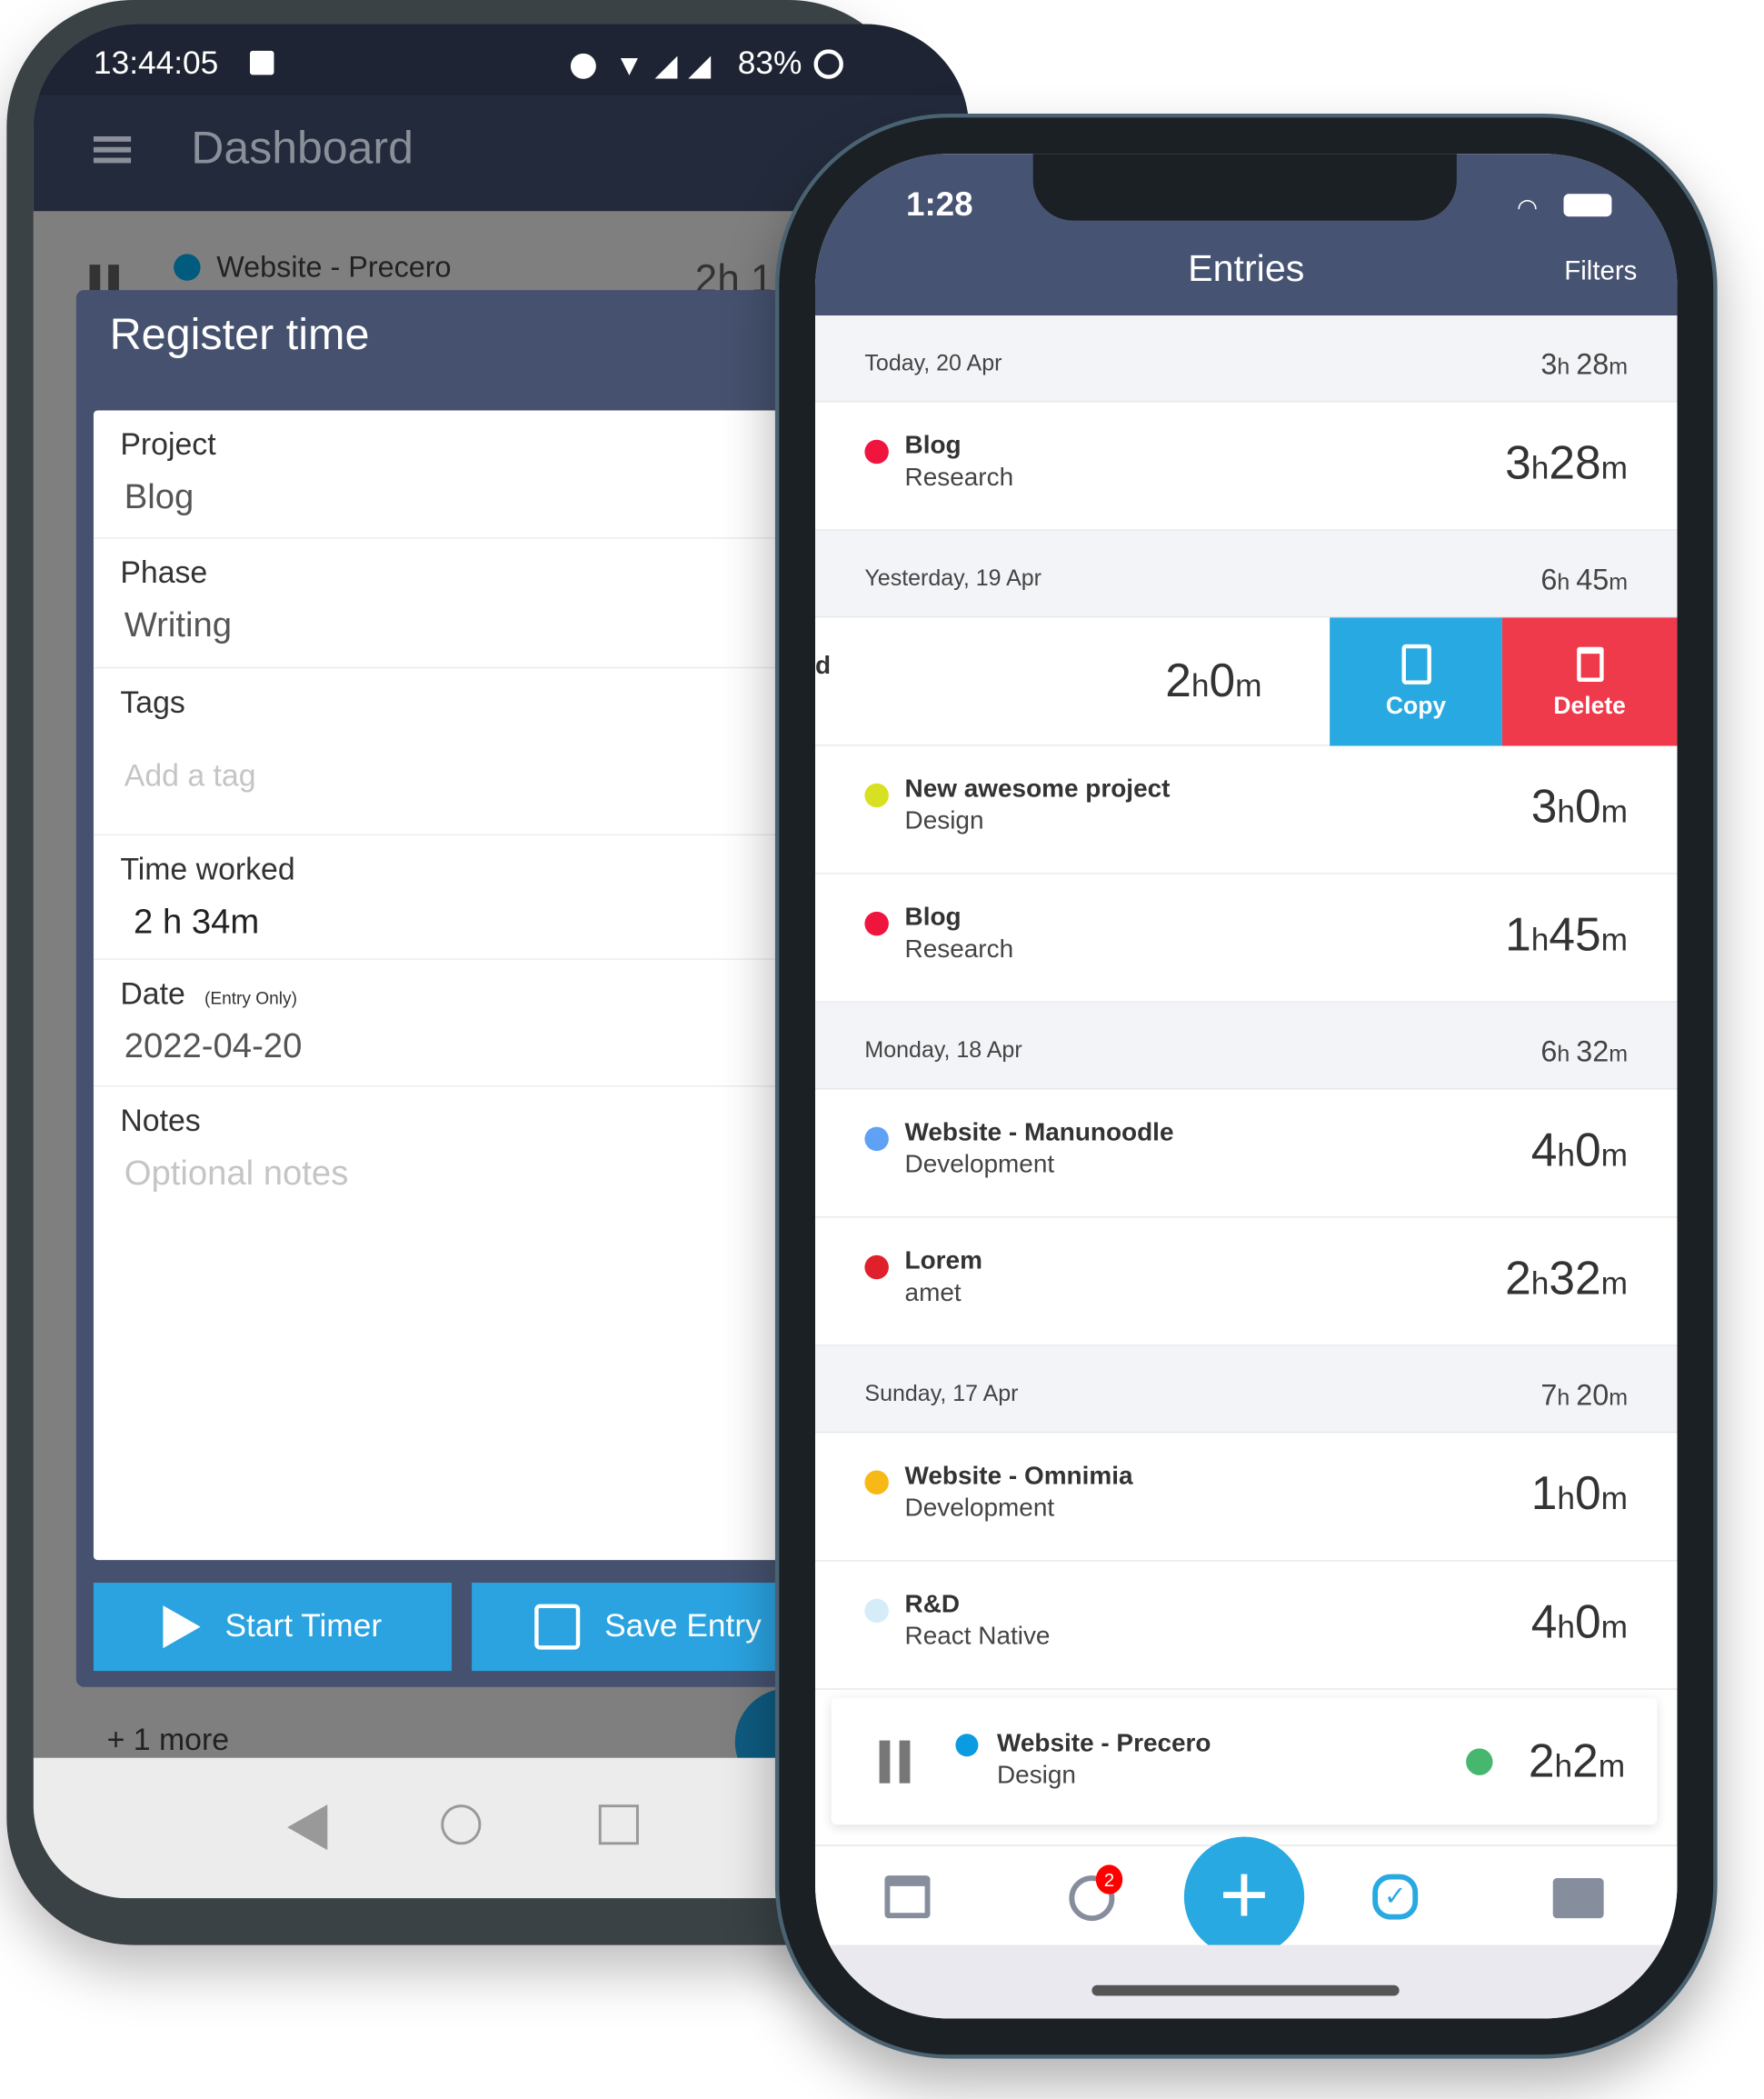 The image size is (1764, 2099). What do you see at coordinates (1214, 681) in the screenshot?
I see `entry-duration: 2h0m` at bounding box center [1214, 681].